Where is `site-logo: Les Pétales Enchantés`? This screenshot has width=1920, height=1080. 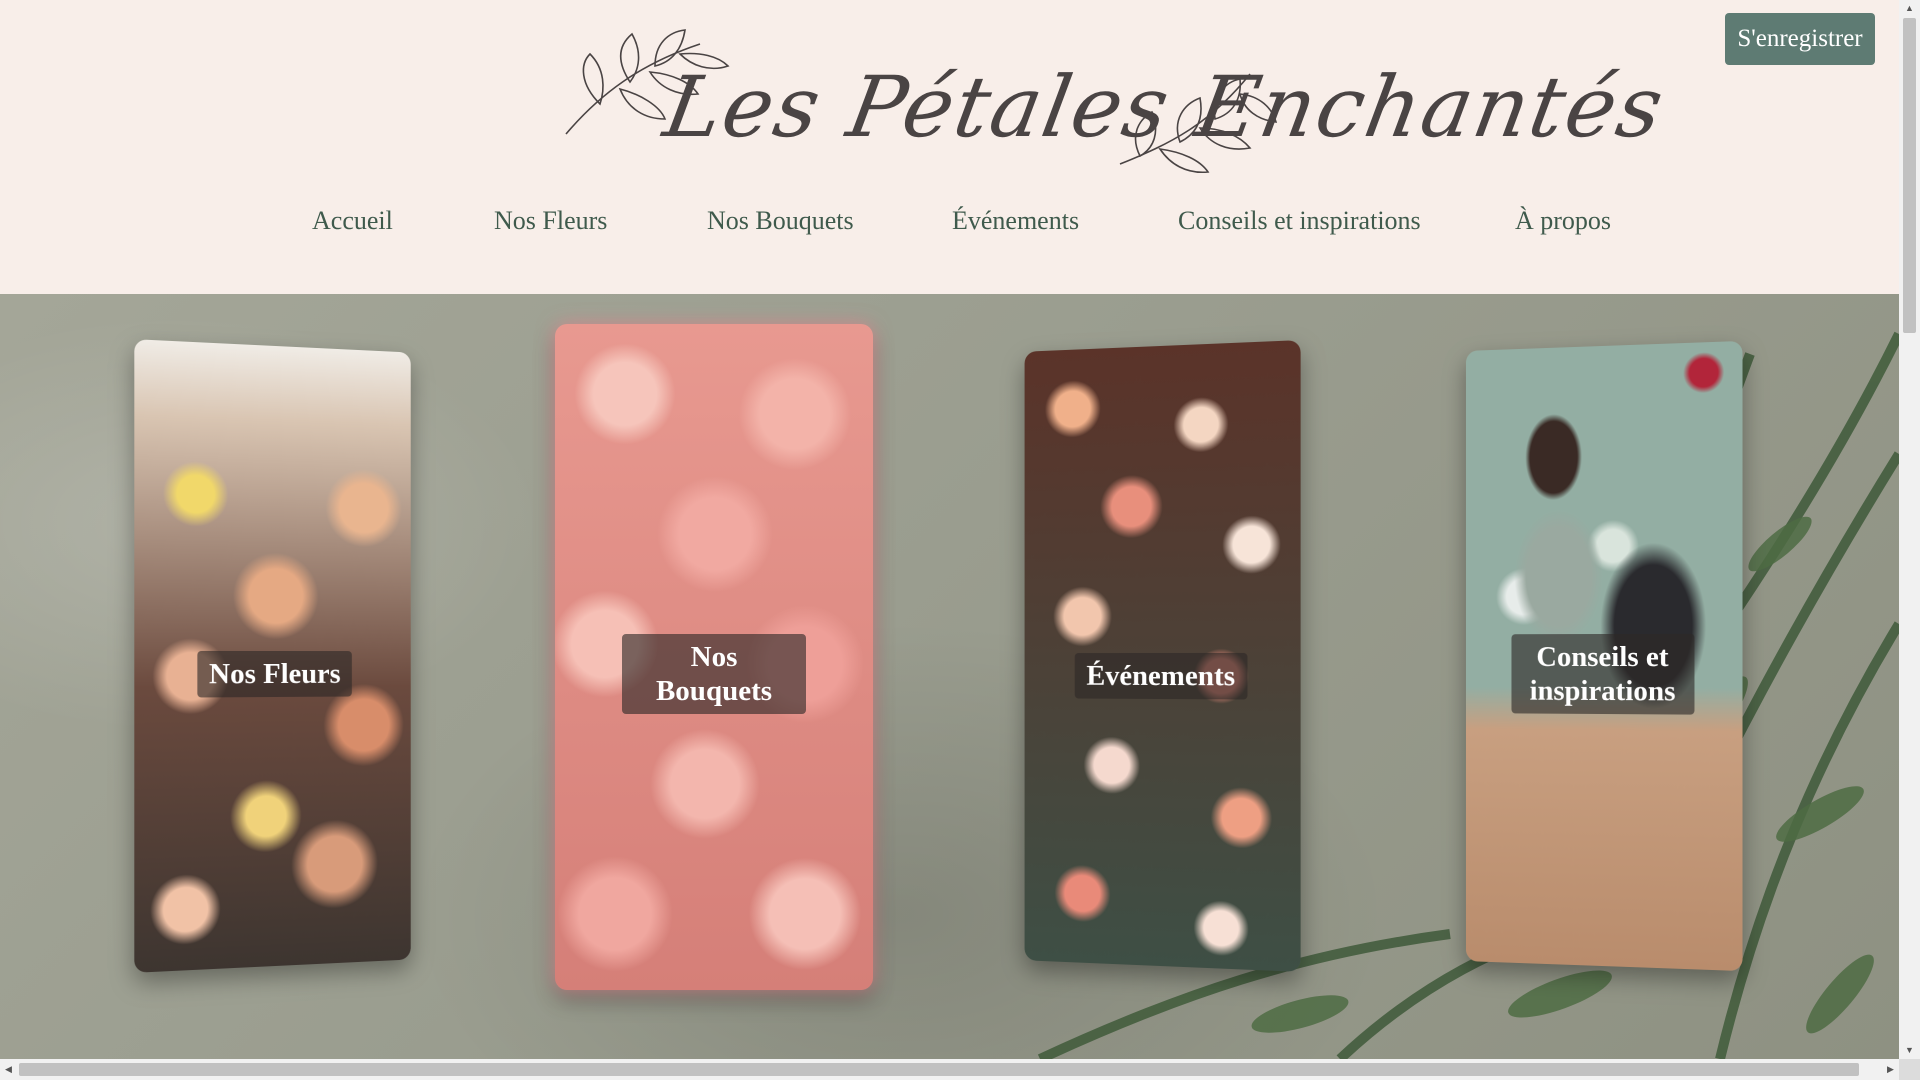 site-logo: Les Pétales Enchantés is located at coordinates (1116, 109).